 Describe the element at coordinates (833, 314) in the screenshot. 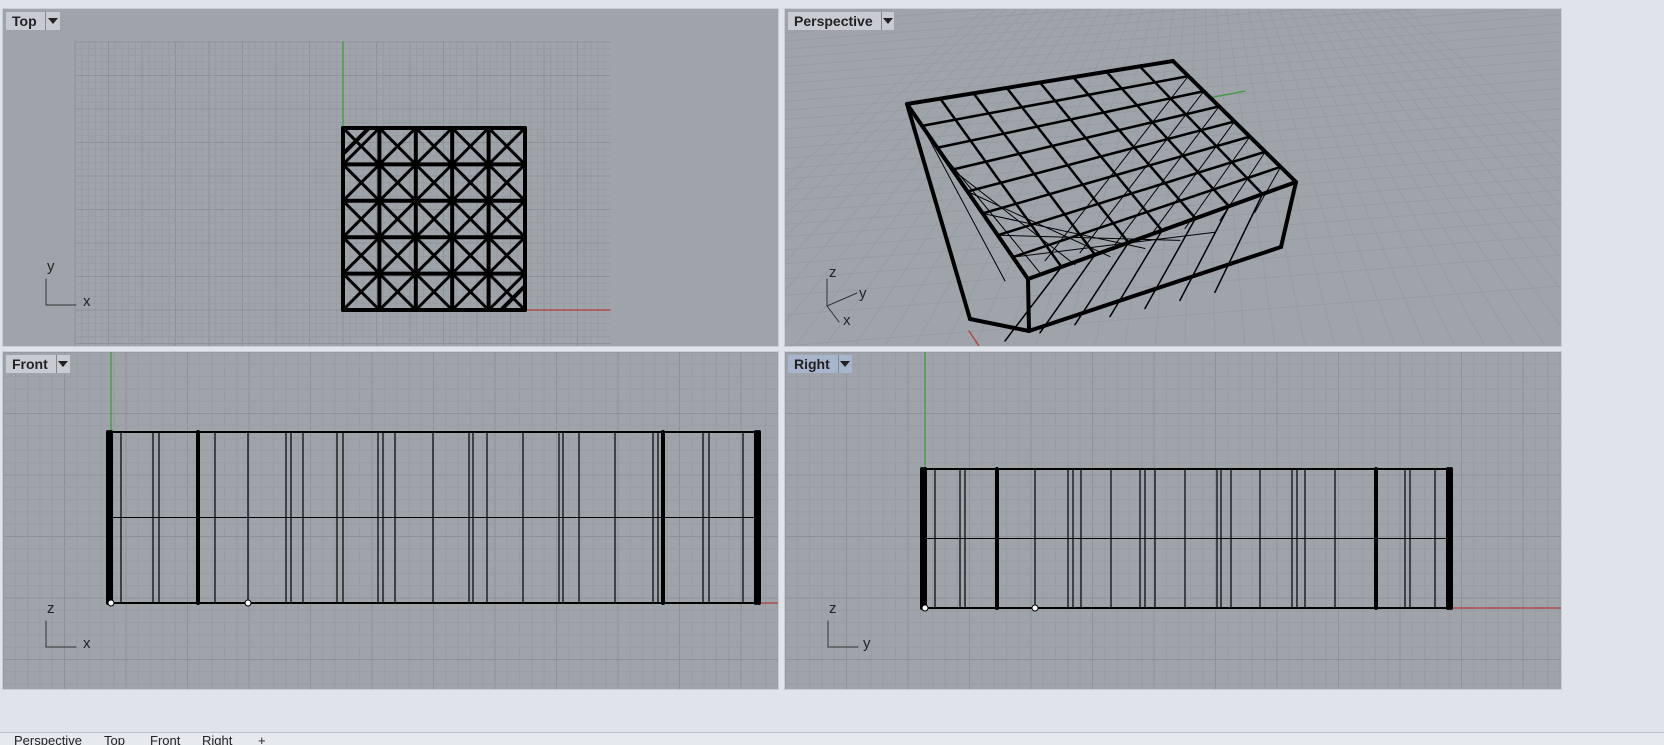

I see `axis-icon` at that location.